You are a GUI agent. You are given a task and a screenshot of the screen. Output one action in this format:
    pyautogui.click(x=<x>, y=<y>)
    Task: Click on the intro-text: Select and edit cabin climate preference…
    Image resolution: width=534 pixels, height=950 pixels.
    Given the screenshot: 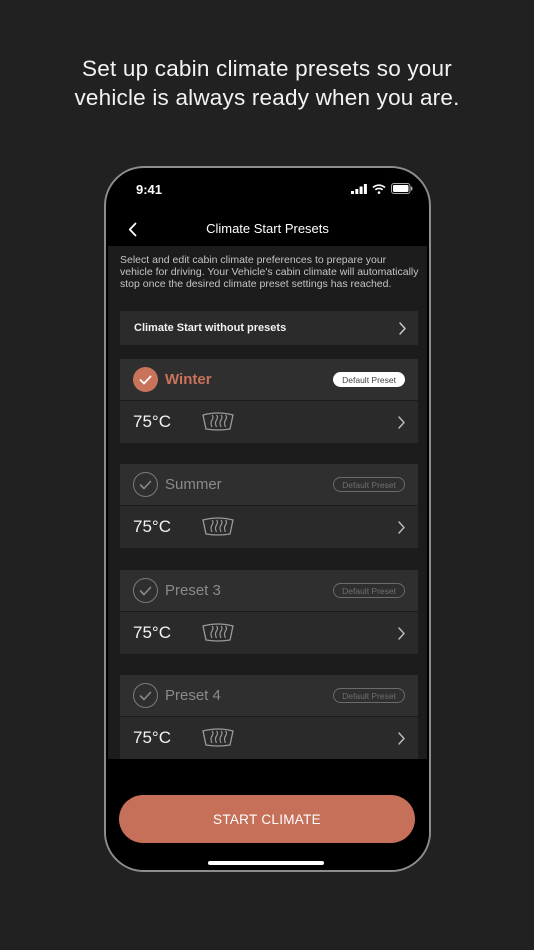 What is the action you would take?
    pyautogui.click(x=269, y=272)
    